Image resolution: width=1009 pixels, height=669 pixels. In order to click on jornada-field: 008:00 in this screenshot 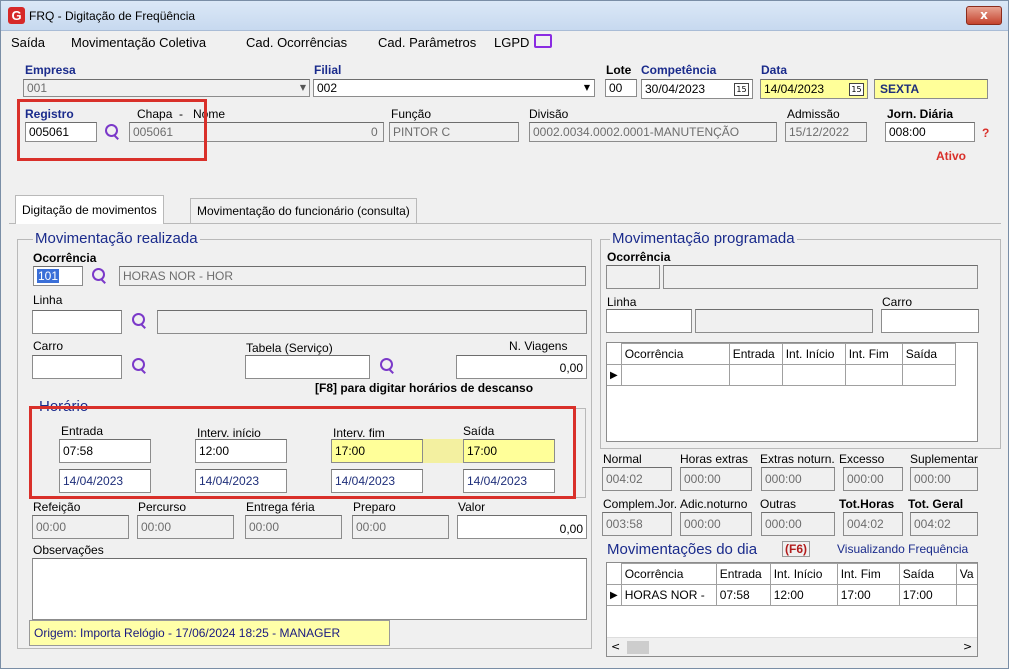, I will do `click(930, 132)`.